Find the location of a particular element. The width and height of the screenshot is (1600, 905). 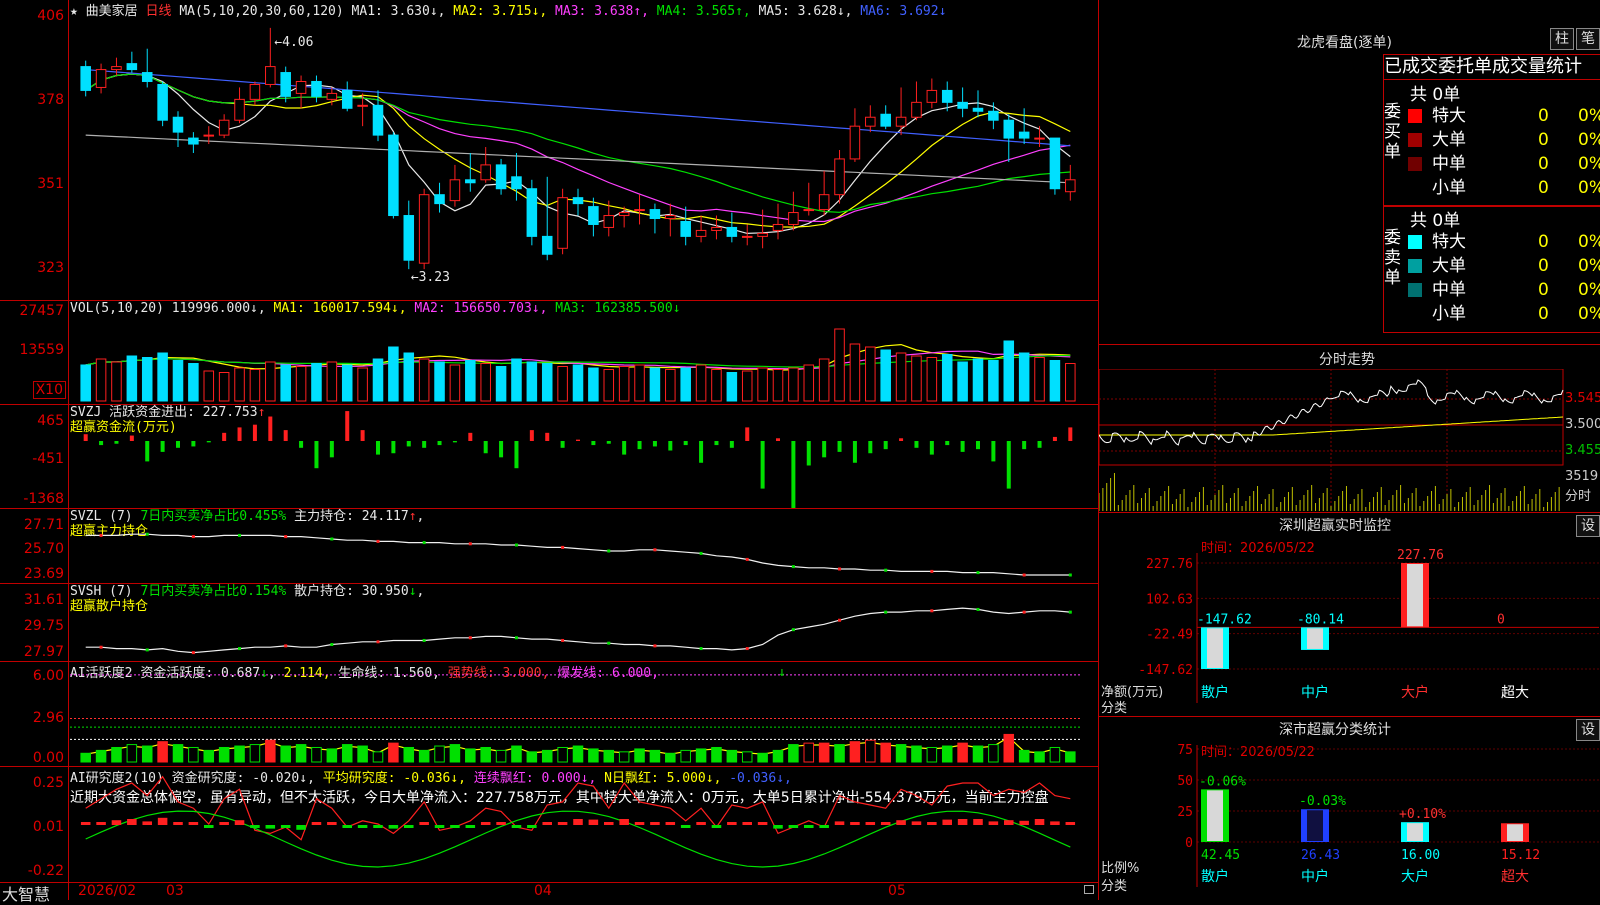

lhb-tab-header: 已成交委托单成交量统计 is located at coordinates (1491, 67).